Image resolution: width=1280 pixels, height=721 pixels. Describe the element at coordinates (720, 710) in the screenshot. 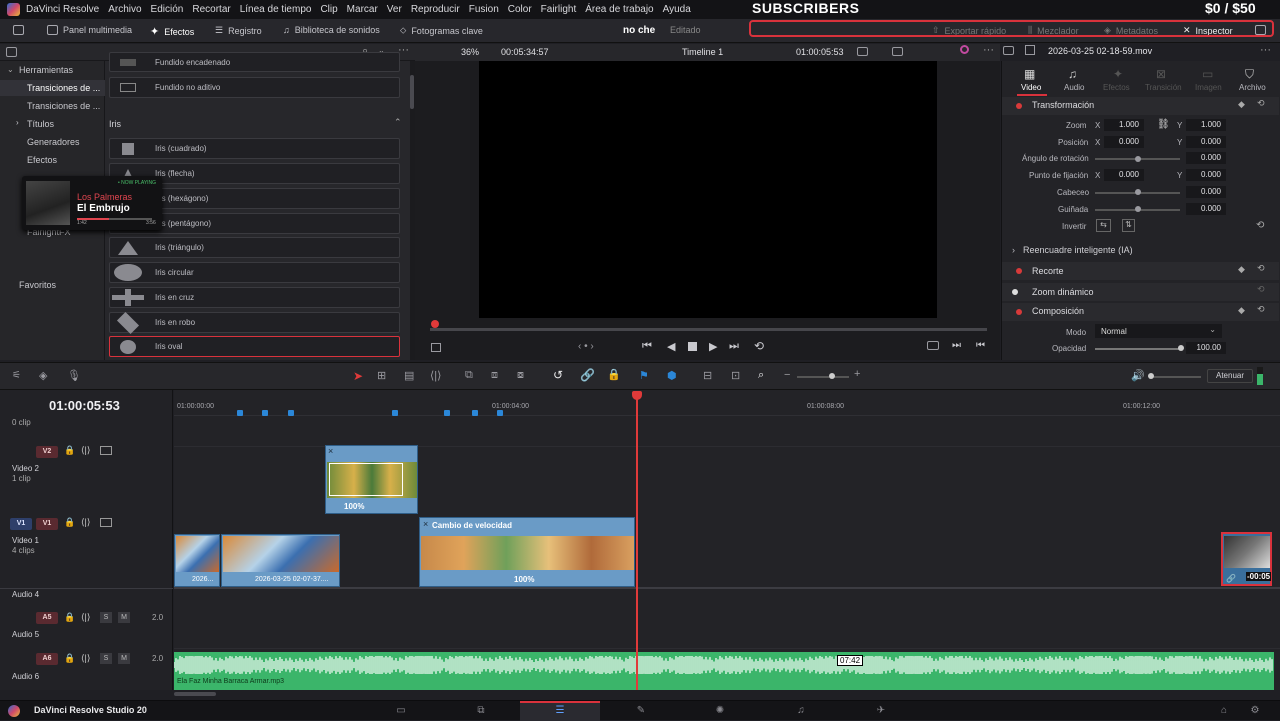

I see `color-page-icon: ✺` at that location.